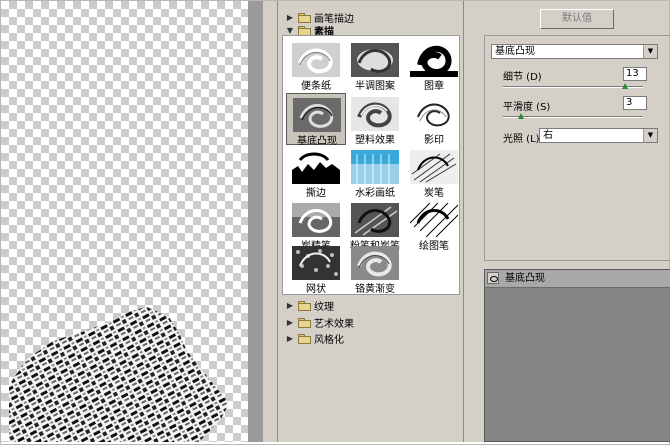 This screenshot has height=445, width=670. Describe the element at coordinates (317, 115) in the screenshot. I see `bas-relief-thumbnail-icon` at that location.